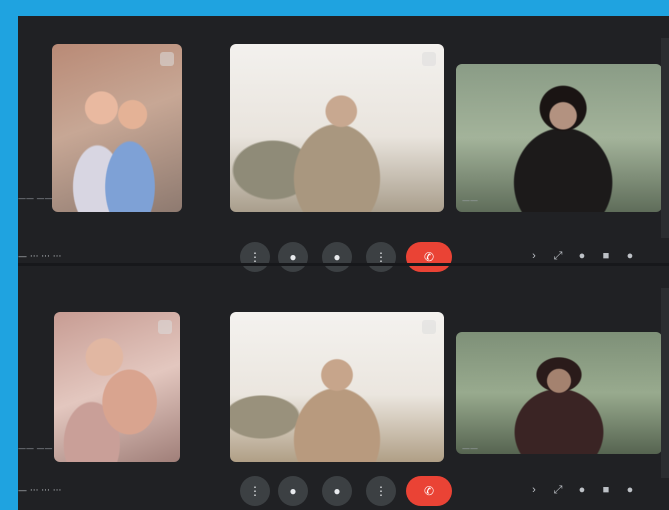  I want to click on camera-button: ●, so click(293, 491).